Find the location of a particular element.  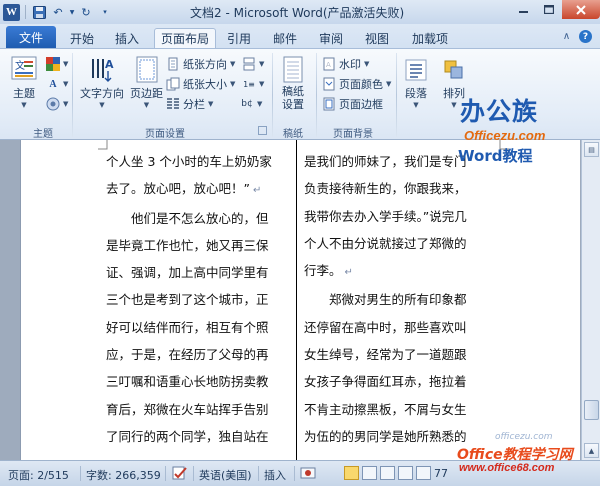

paragraph-button: 段落 ▼ is located at coordinates (416, 82).